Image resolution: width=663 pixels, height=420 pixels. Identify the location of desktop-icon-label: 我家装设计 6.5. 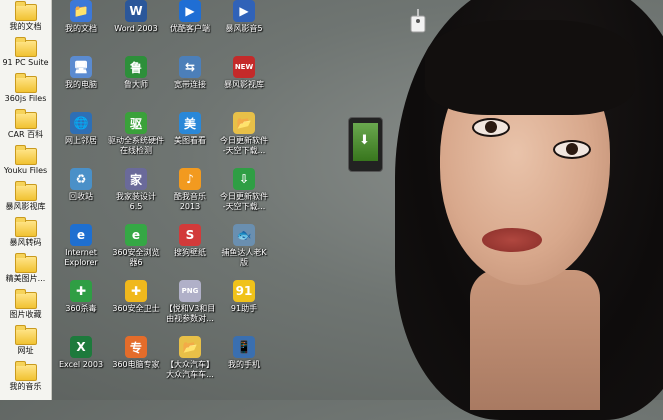
(136, 201).